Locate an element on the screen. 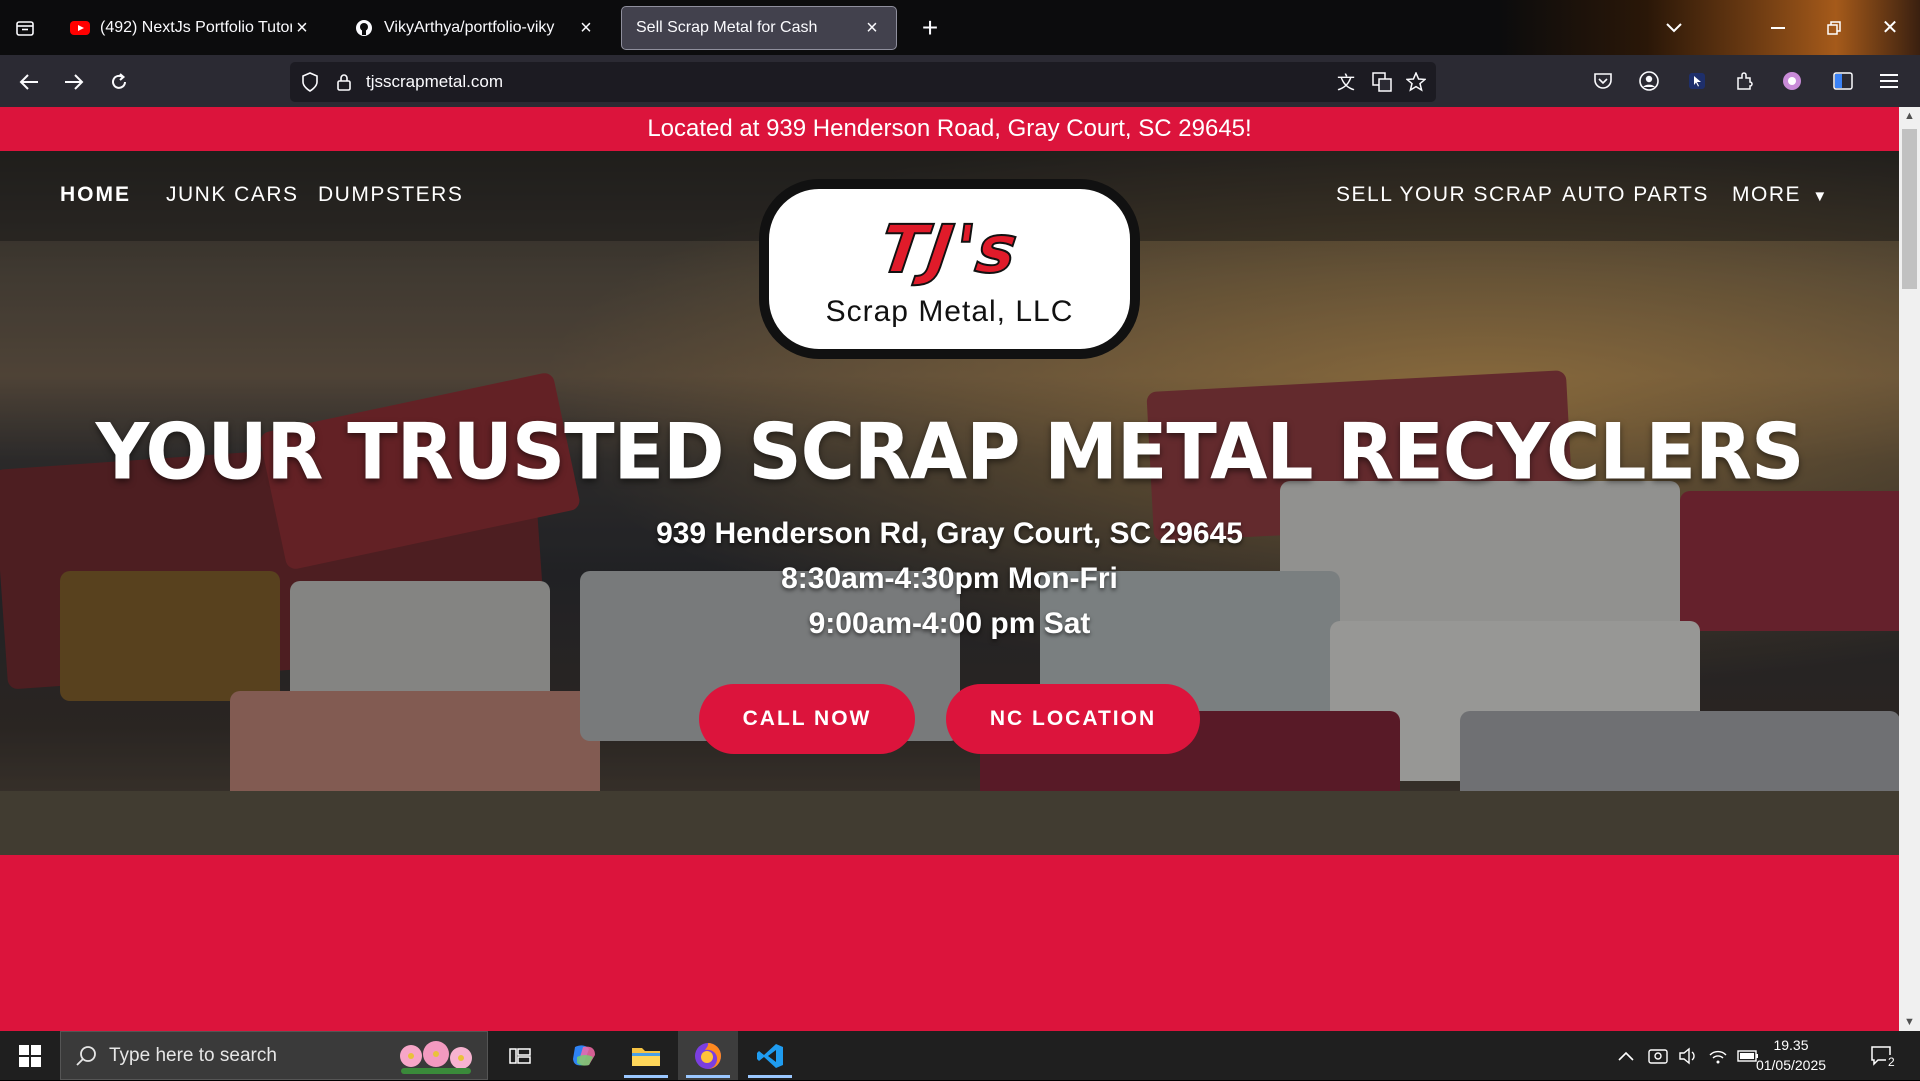 This screenshot has width=1920, height=1081. search-placeholder: Type here to search is located at coordinates (193, 1055).